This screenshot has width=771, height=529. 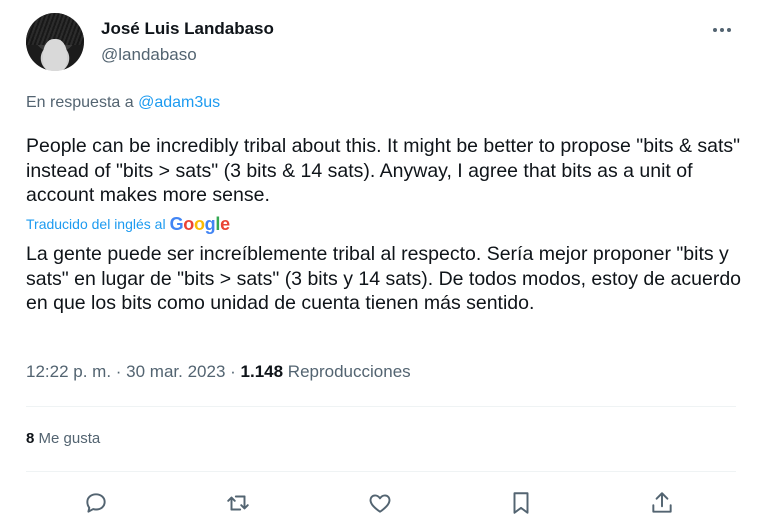 I want to click on like-icon, so click(x=380, y=503).